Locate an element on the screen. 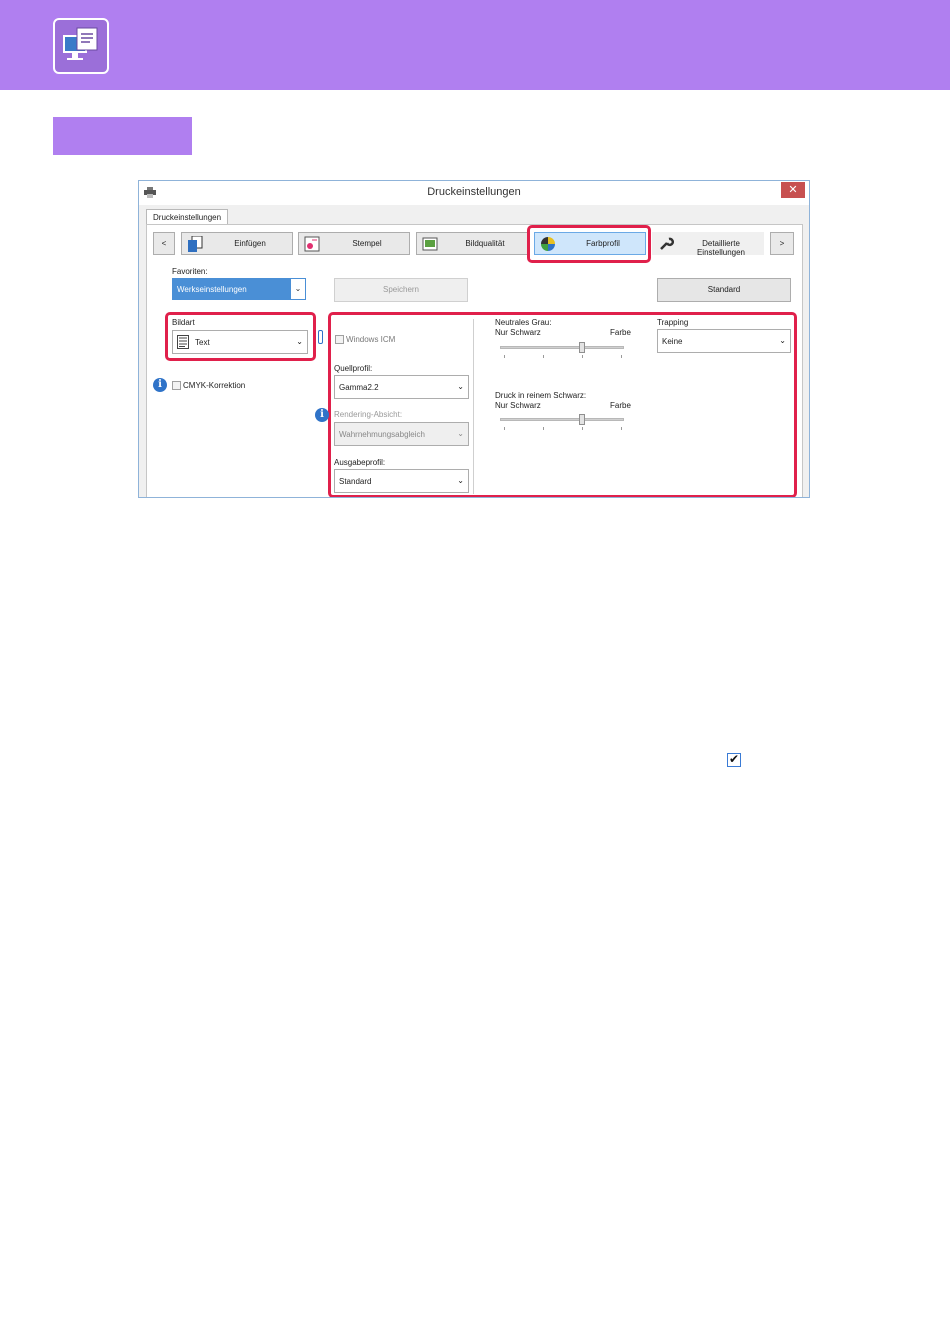 This screenshot has height=1344, width=950. neutral-grau-slider is located at coordinates (581, 347).